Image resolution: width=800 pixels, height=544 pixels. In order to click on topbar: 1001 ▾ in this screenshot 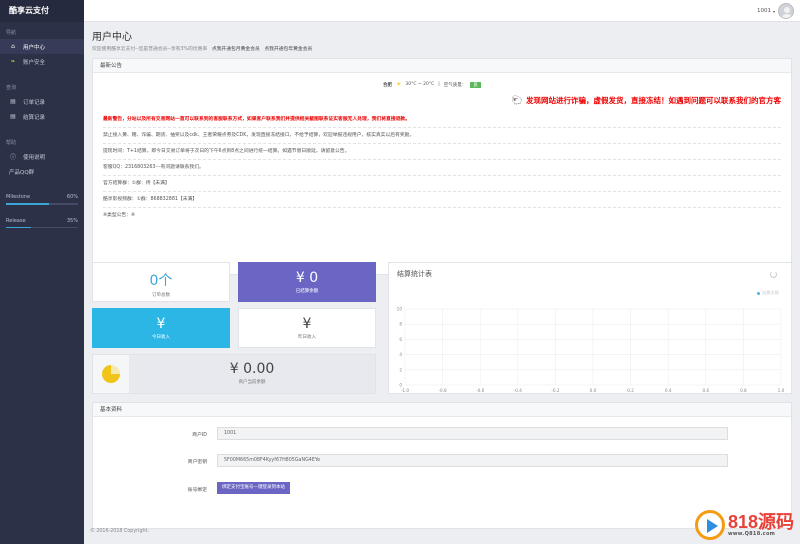, I will do `click(442, 11)`.